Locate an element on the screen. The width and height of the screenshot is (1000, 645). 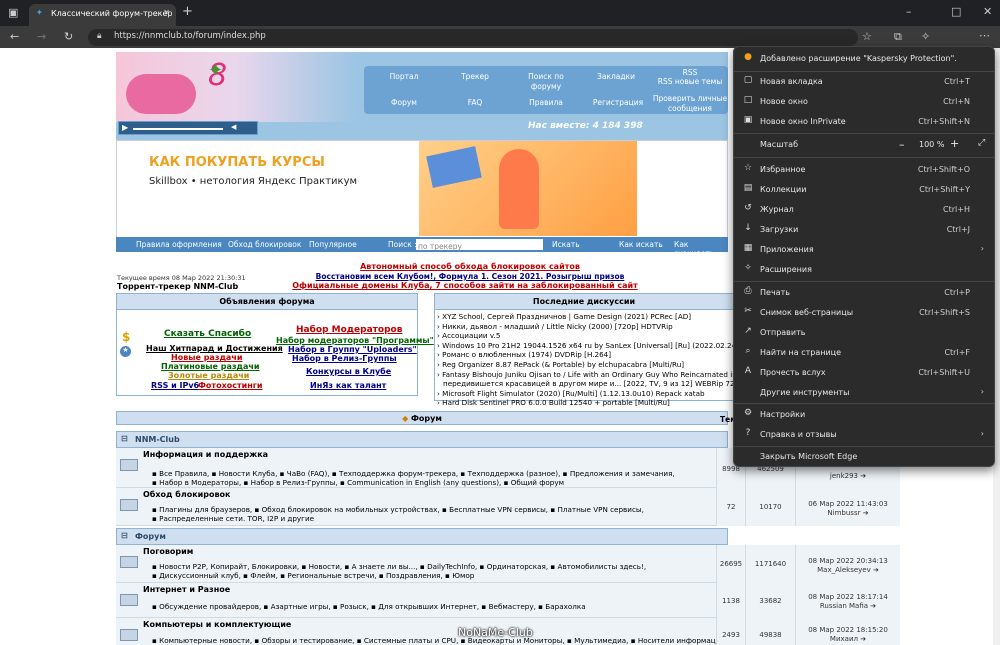
forum-title: Поговорим is located at coordinates (168, 551).